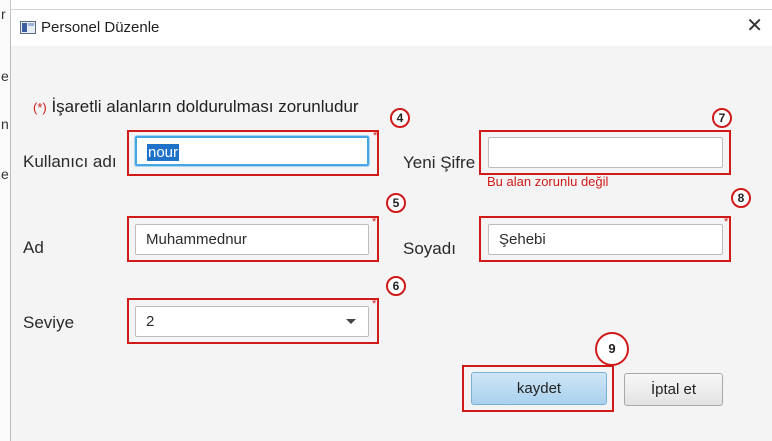 This screenshot has width=772, height=441. I want to click on annotation-box-new-password, so click(605, 152).